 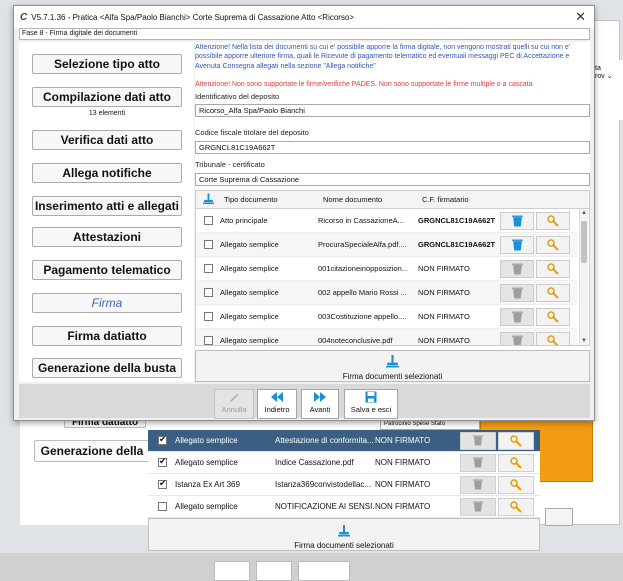 What do you see at coordinates (107, 173) in the screenshot?
I see `nav-allega-notifiche: Allega notifiche` at bounding box center [107, 173].